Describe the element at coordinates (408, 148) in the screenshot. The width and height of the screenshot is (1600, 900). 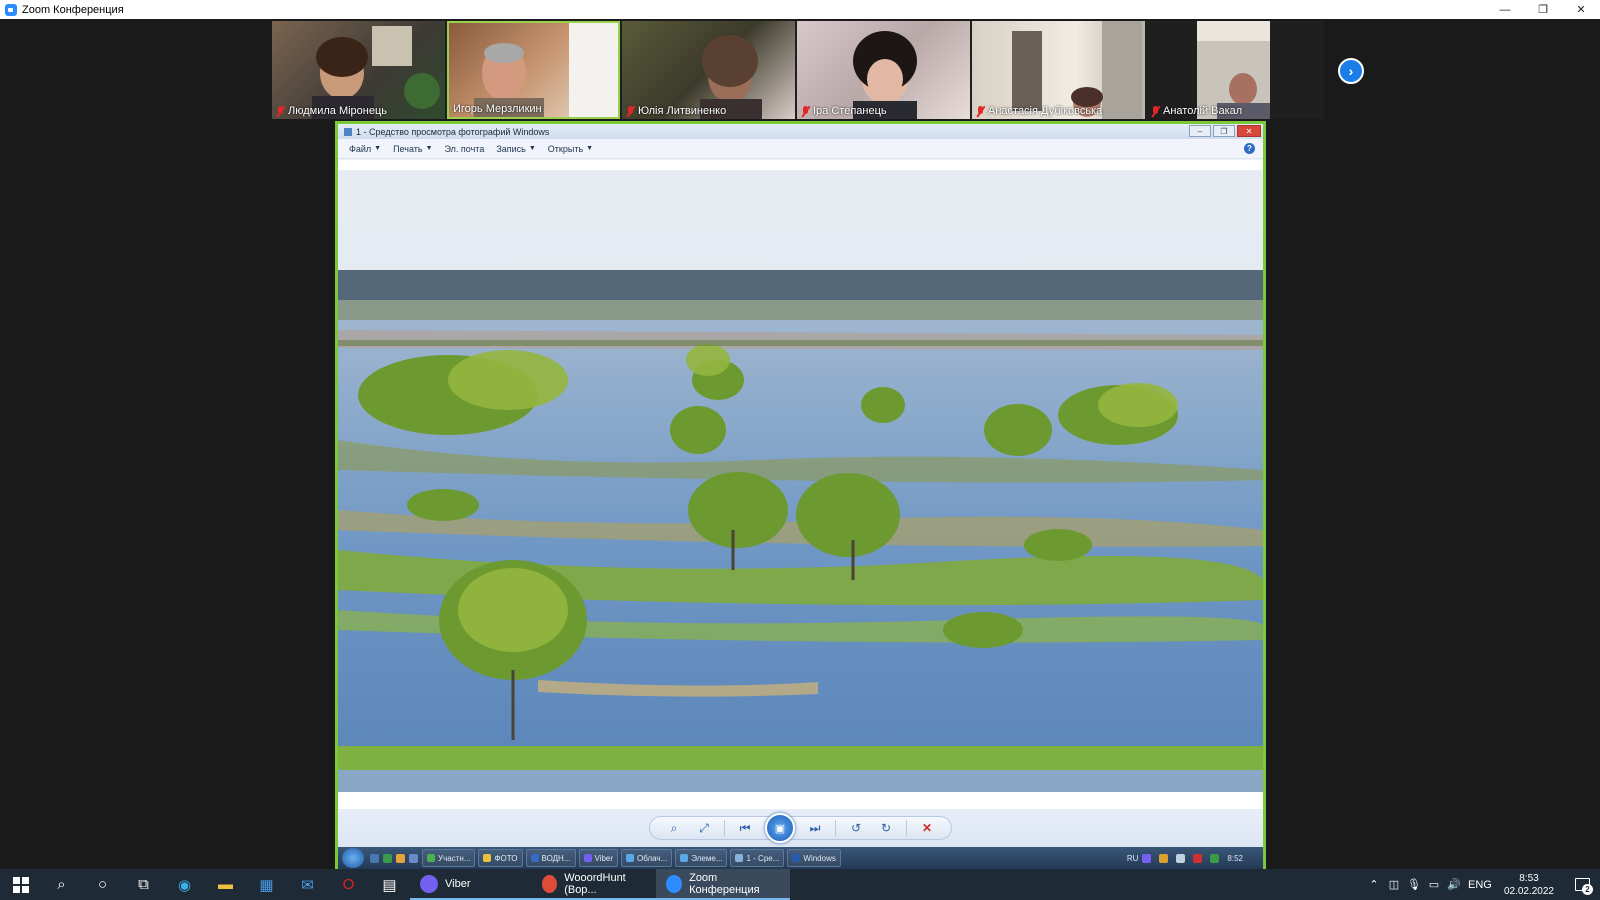
I see `menu-label: Печать` at that location.